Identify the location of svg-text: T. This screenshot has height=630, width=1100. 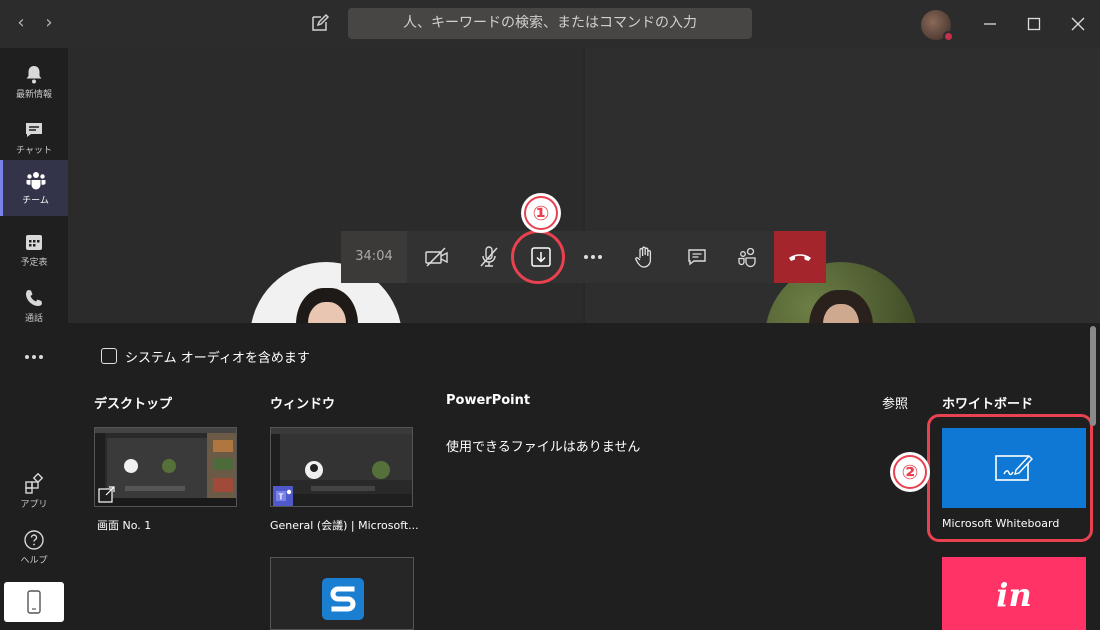
(281, 497).